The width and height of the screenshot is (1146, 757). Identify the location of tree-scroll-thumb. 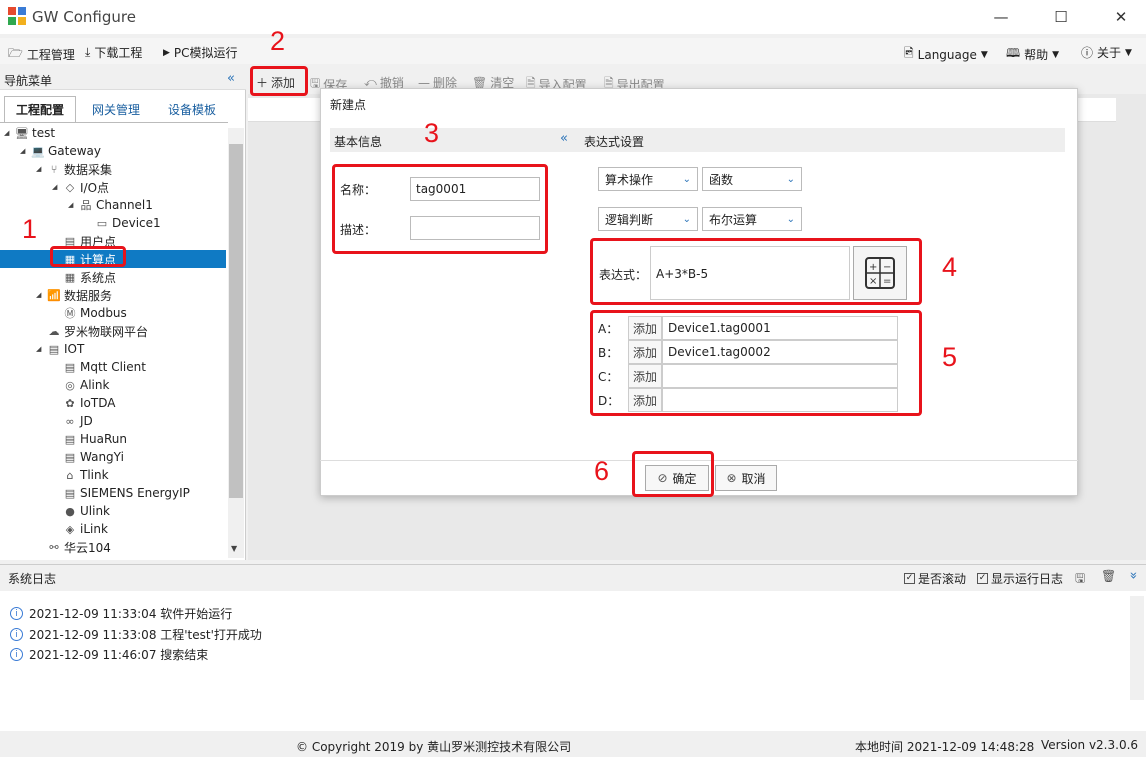
(236, 321).